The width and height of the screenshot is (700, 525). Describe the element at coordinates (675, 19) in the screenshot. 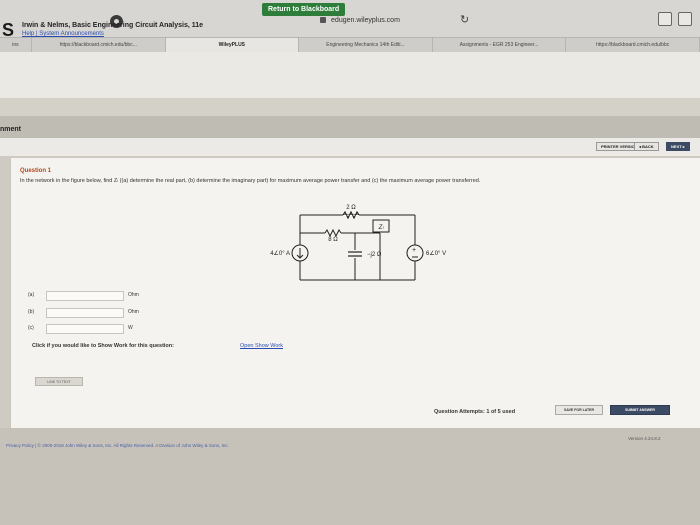

I see `toolbar-icons` at that location.